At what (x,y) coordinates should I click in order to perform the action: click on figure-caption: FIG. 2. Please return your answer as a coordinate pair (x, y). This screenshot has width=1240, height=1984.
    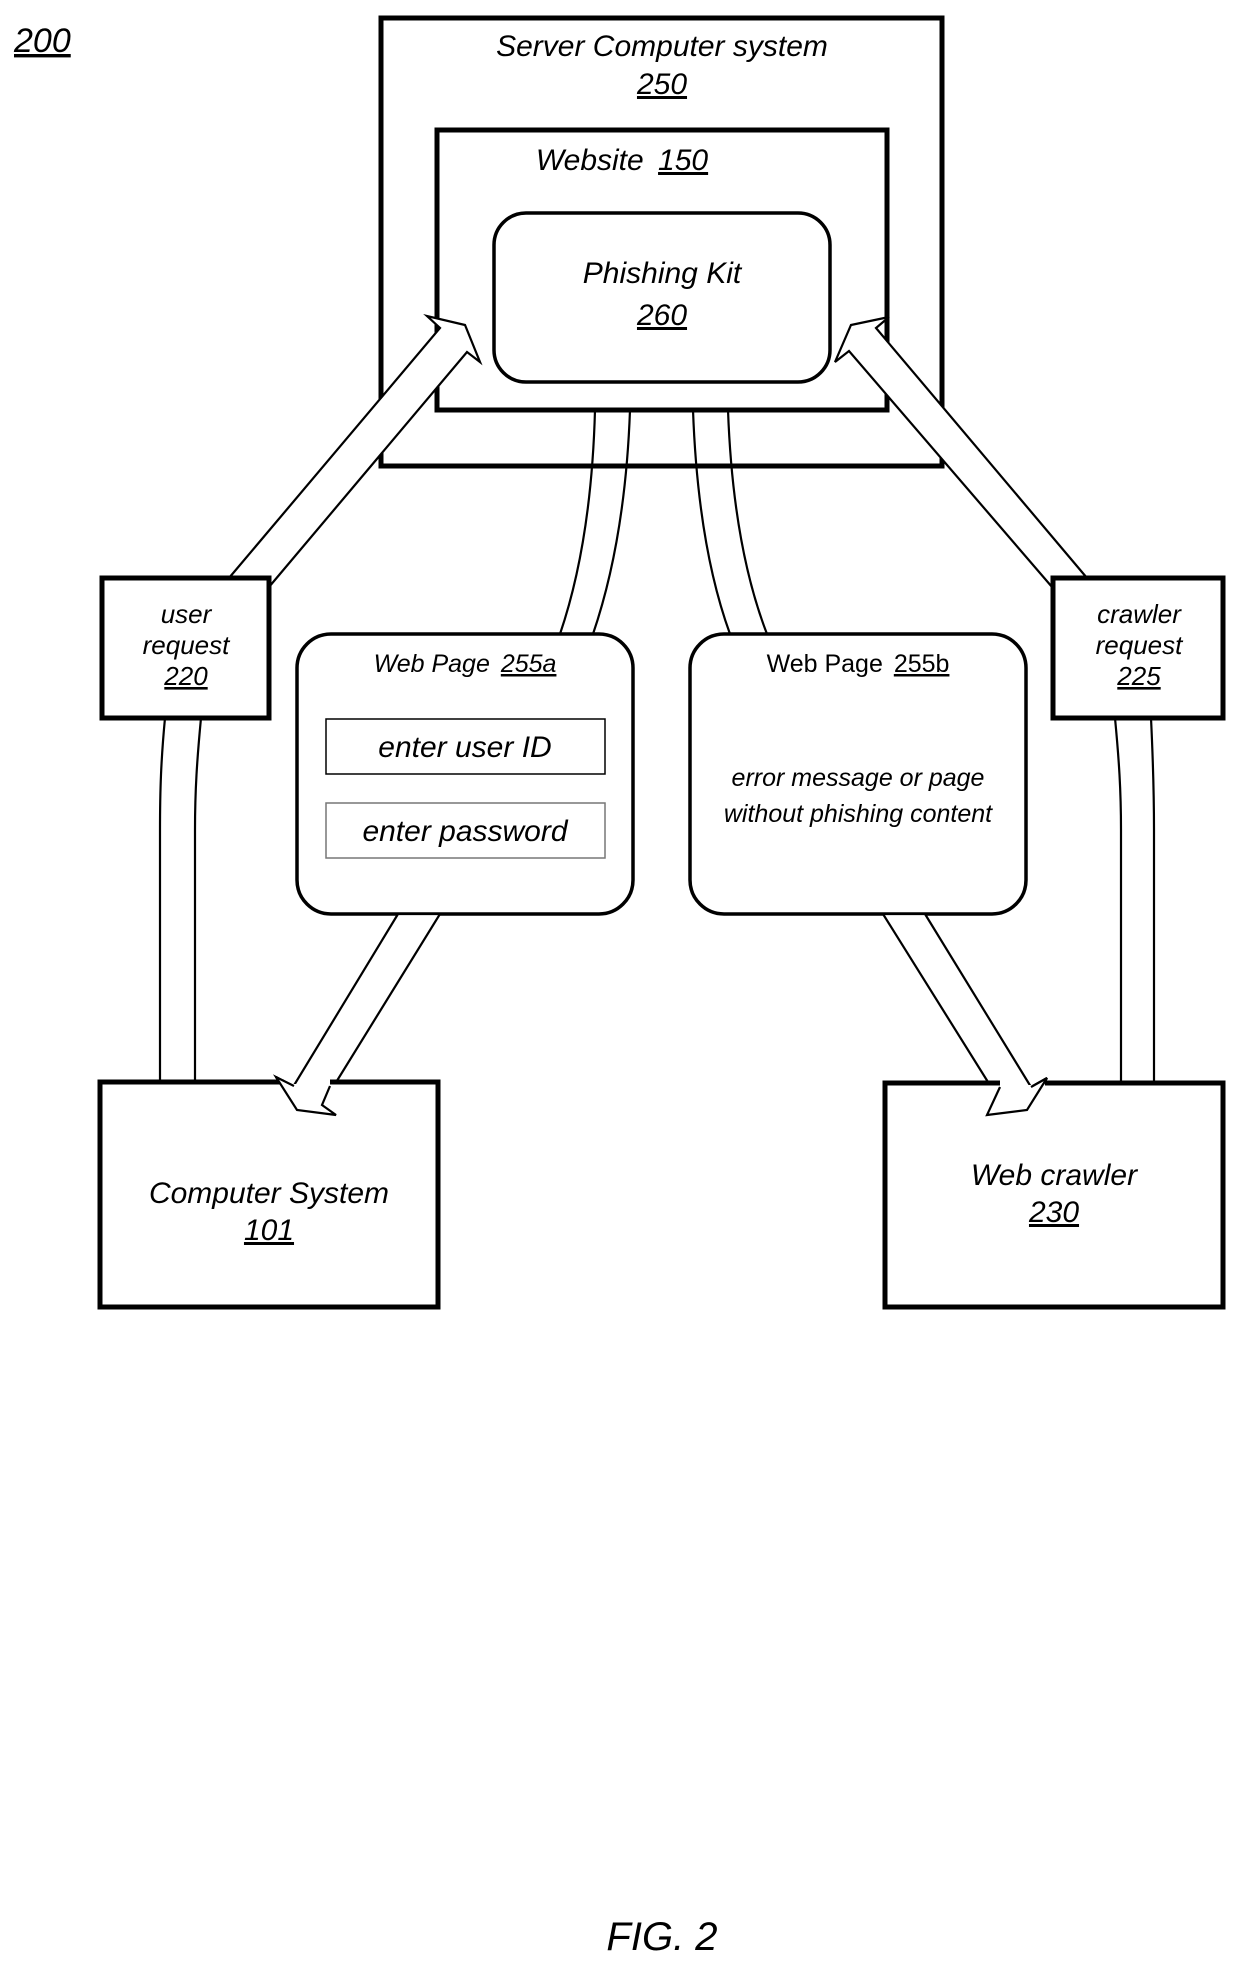
    Looking at the image, I should click on (661, 1937).